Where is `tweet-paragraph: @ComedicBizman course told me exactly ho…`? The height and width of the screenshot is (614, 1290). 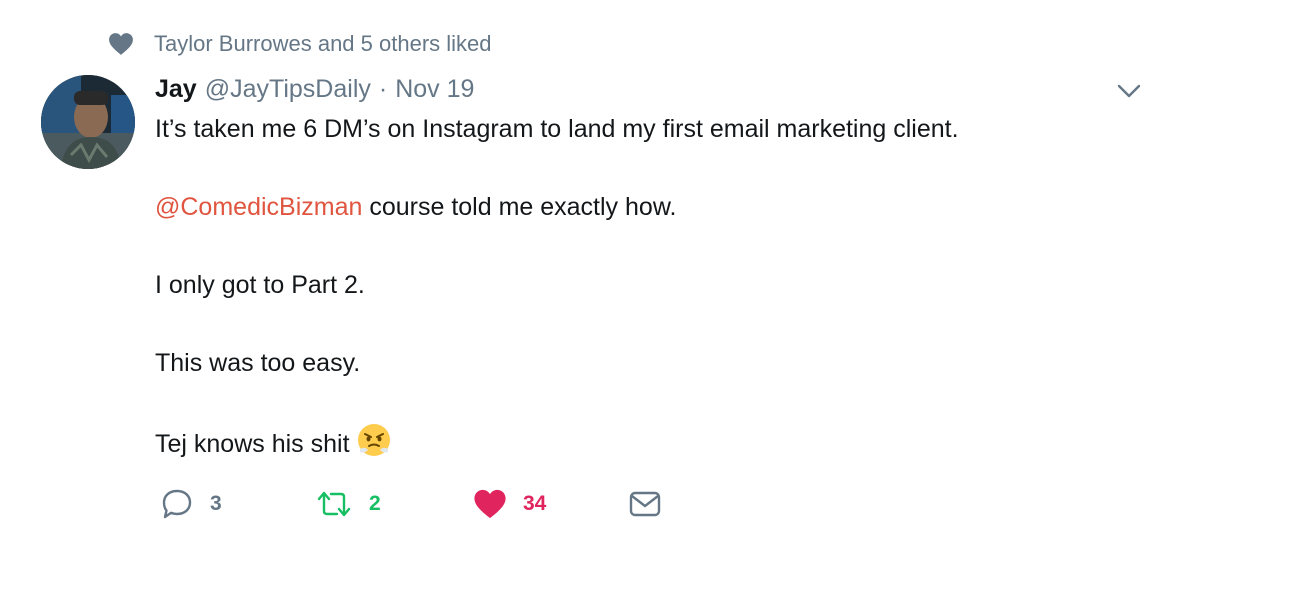
tweet-paragraph: @ComedicBizman course told me exactly ho… is located at coordinates (655, 207).